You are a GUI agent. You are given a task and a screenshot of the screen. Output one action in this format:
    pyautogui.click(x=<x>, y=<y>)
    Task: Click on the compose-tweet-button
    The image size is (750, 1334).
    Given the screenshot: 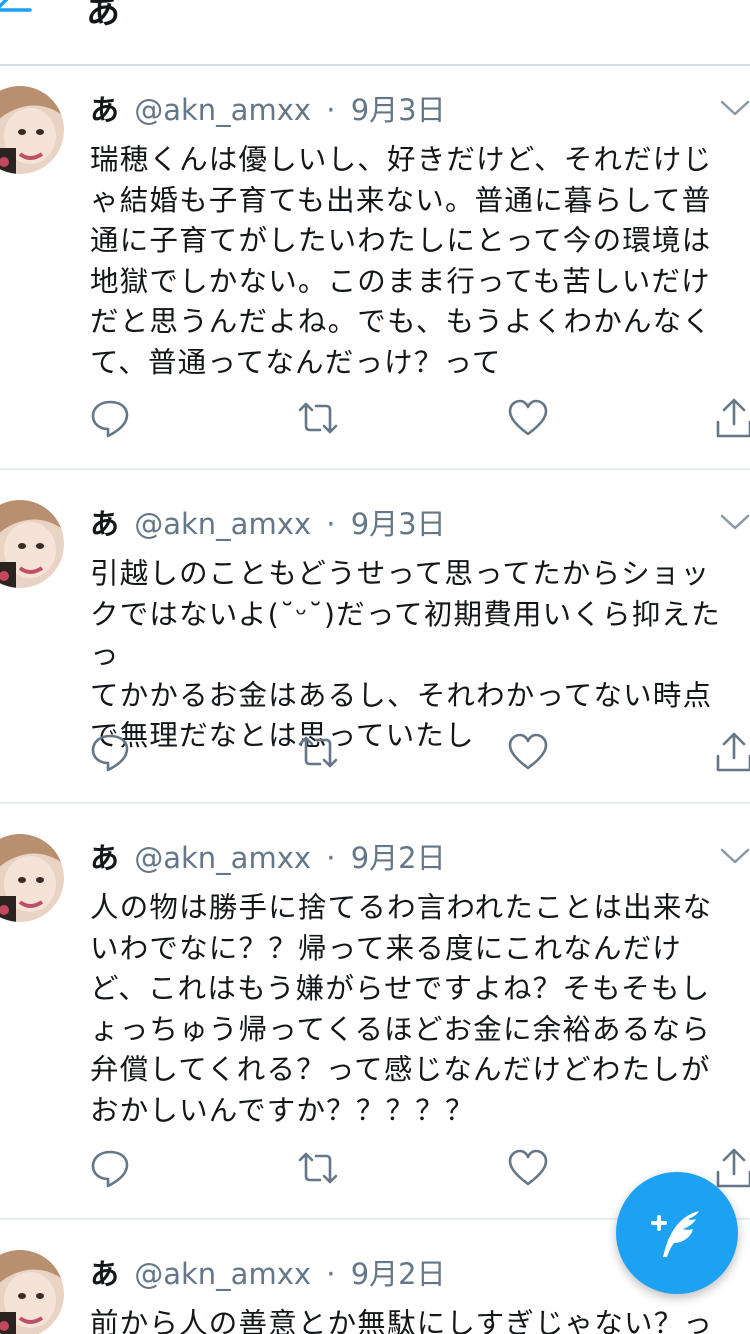 What is the action you would take?
    pyautogui.click(x=677, y=1233)
    